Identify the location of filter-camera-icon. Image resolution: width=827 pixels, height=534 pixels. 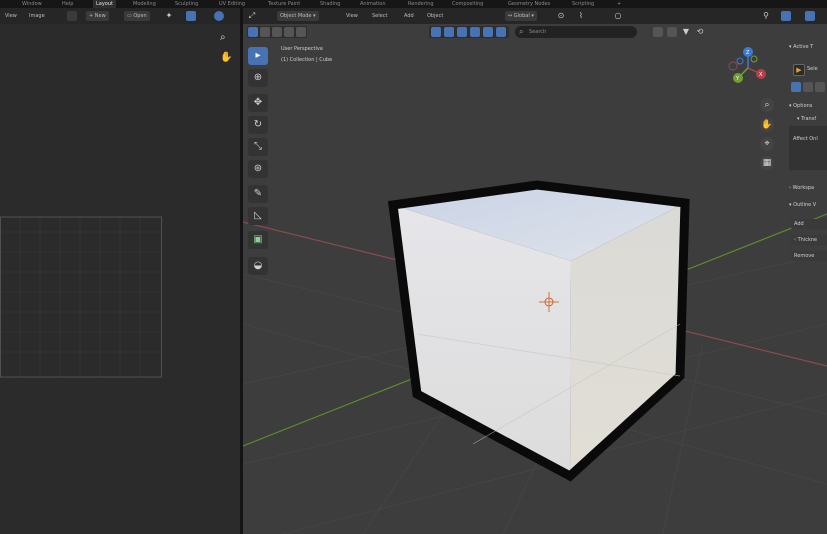
(501, 32).